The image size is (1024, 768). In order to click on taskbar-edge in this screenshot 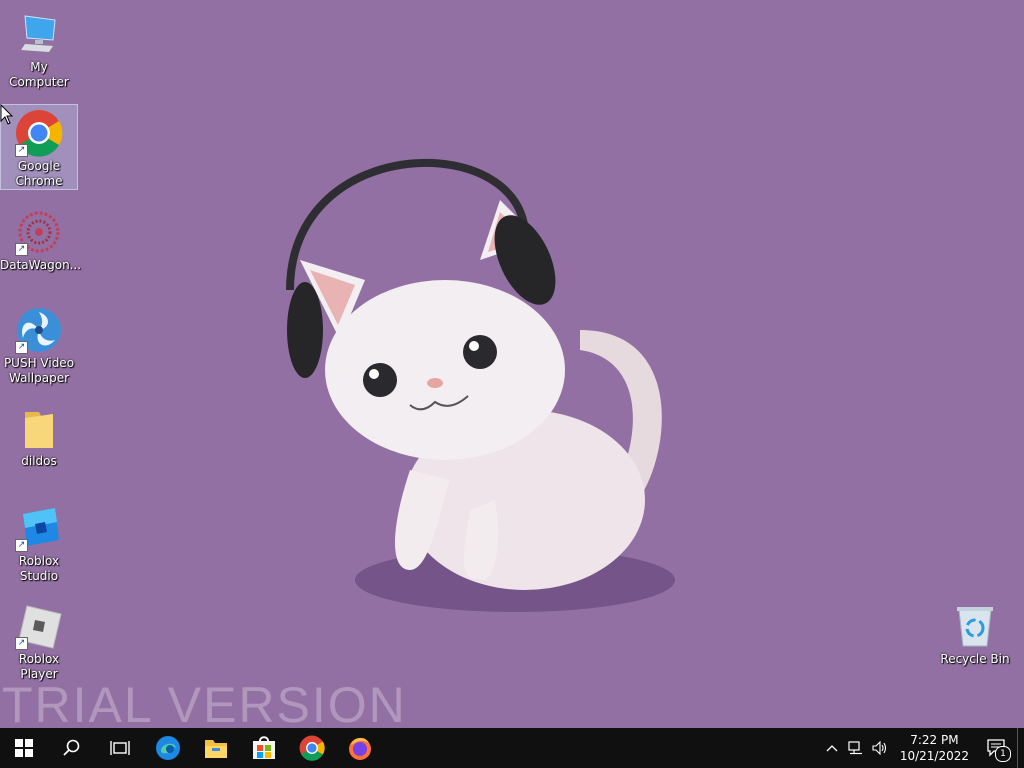, I will do `click(168, 748)`.